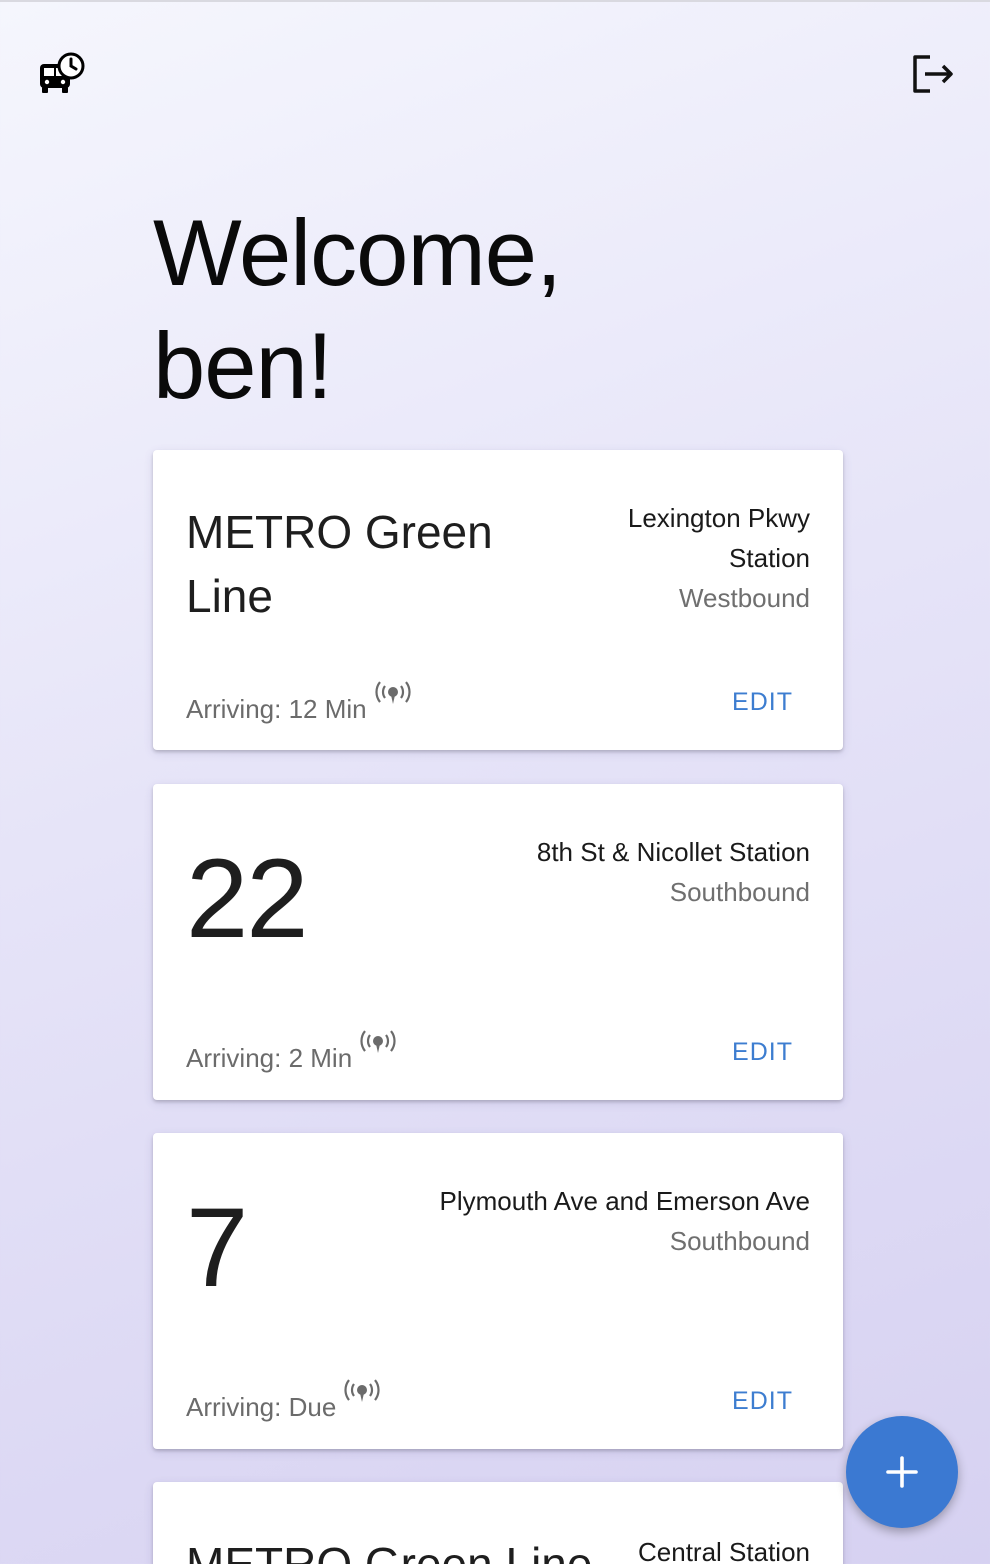 This screenshot has width=990, height=1564. Describe the element at coordinates (933, 74) in the screenshot. I see `logout-icon` at that location.